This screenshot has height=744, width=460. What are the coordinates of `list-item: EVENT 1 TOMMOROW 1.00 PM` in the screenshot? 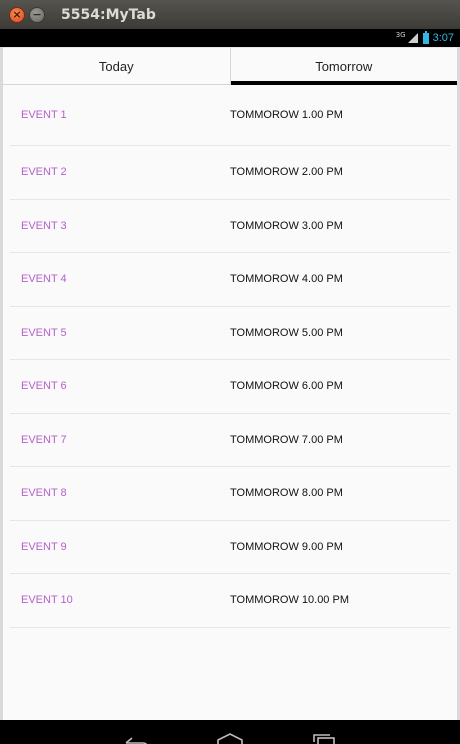 It's located at (230, 115).